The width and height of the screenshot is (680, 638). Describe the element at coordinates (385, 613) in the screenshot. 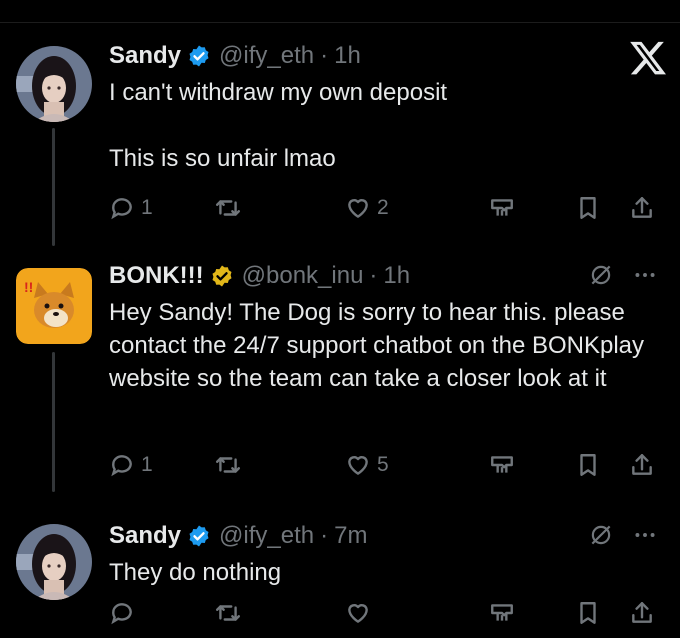

I see `action-bar` at that location.